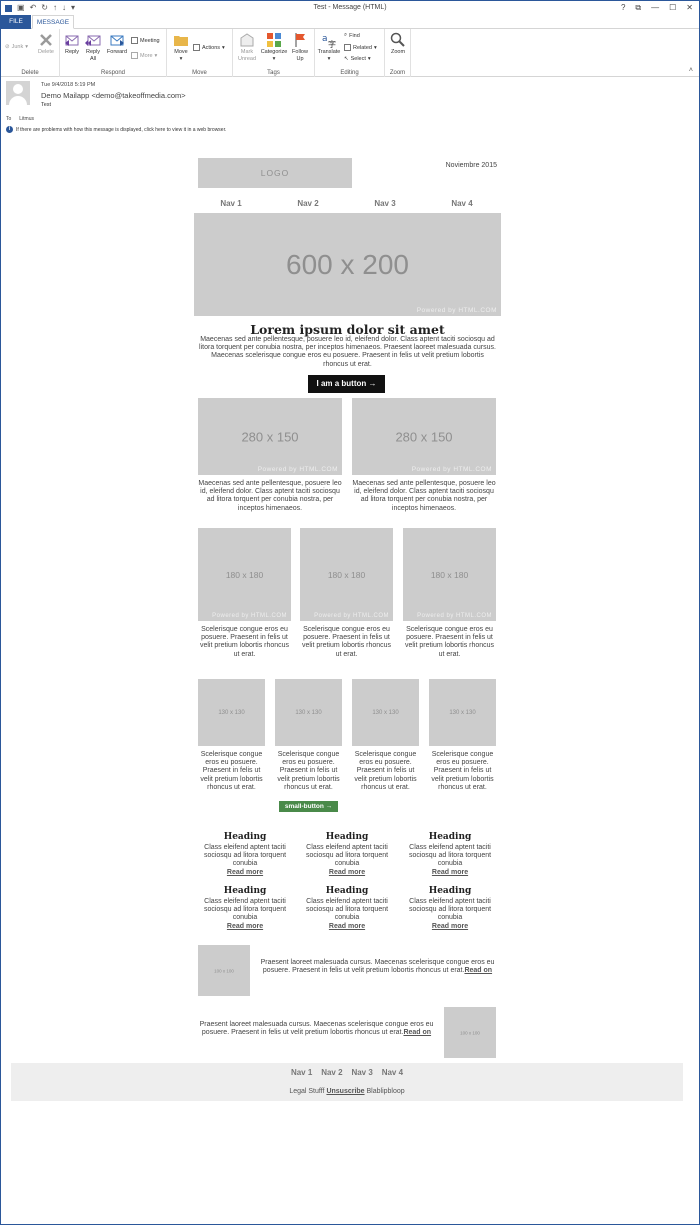 This screenshot has width=700, height=1225. I want to click on footer-nav-3: Nav 3, so click(361, 1072).